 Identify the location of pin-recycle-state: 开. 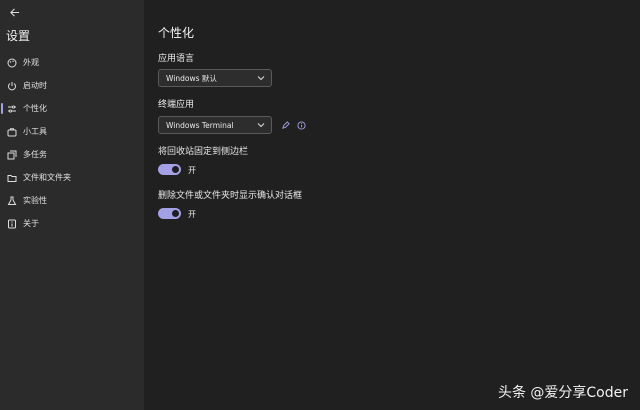
(192, 170).